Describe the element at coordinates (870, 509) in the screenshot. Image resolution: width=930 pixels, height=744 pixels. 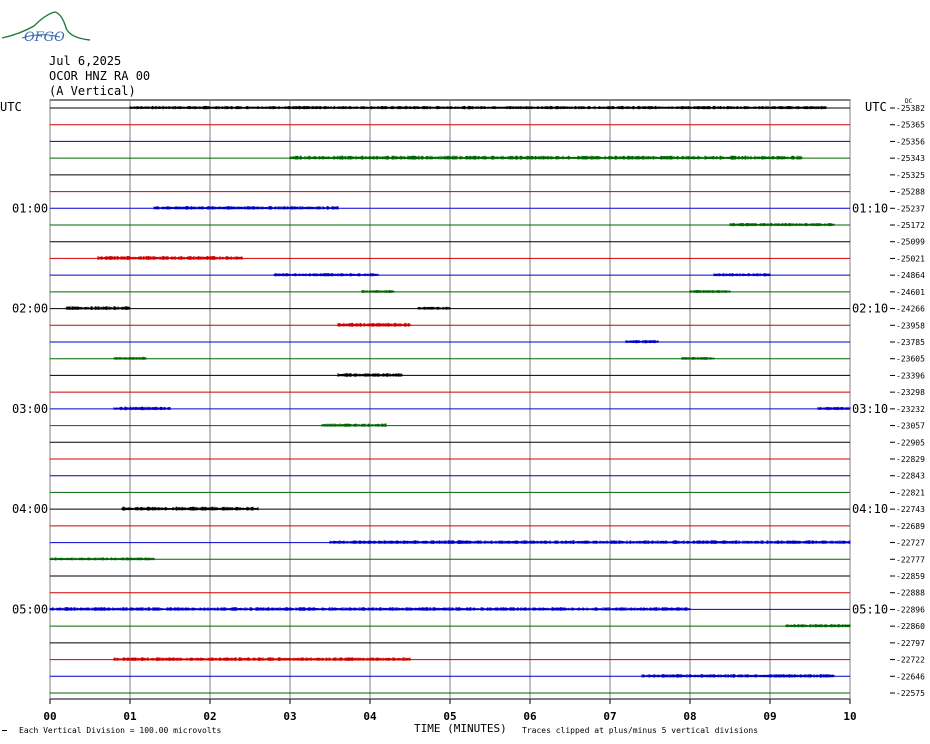
I see `right-time-label: 04:10` at that location.